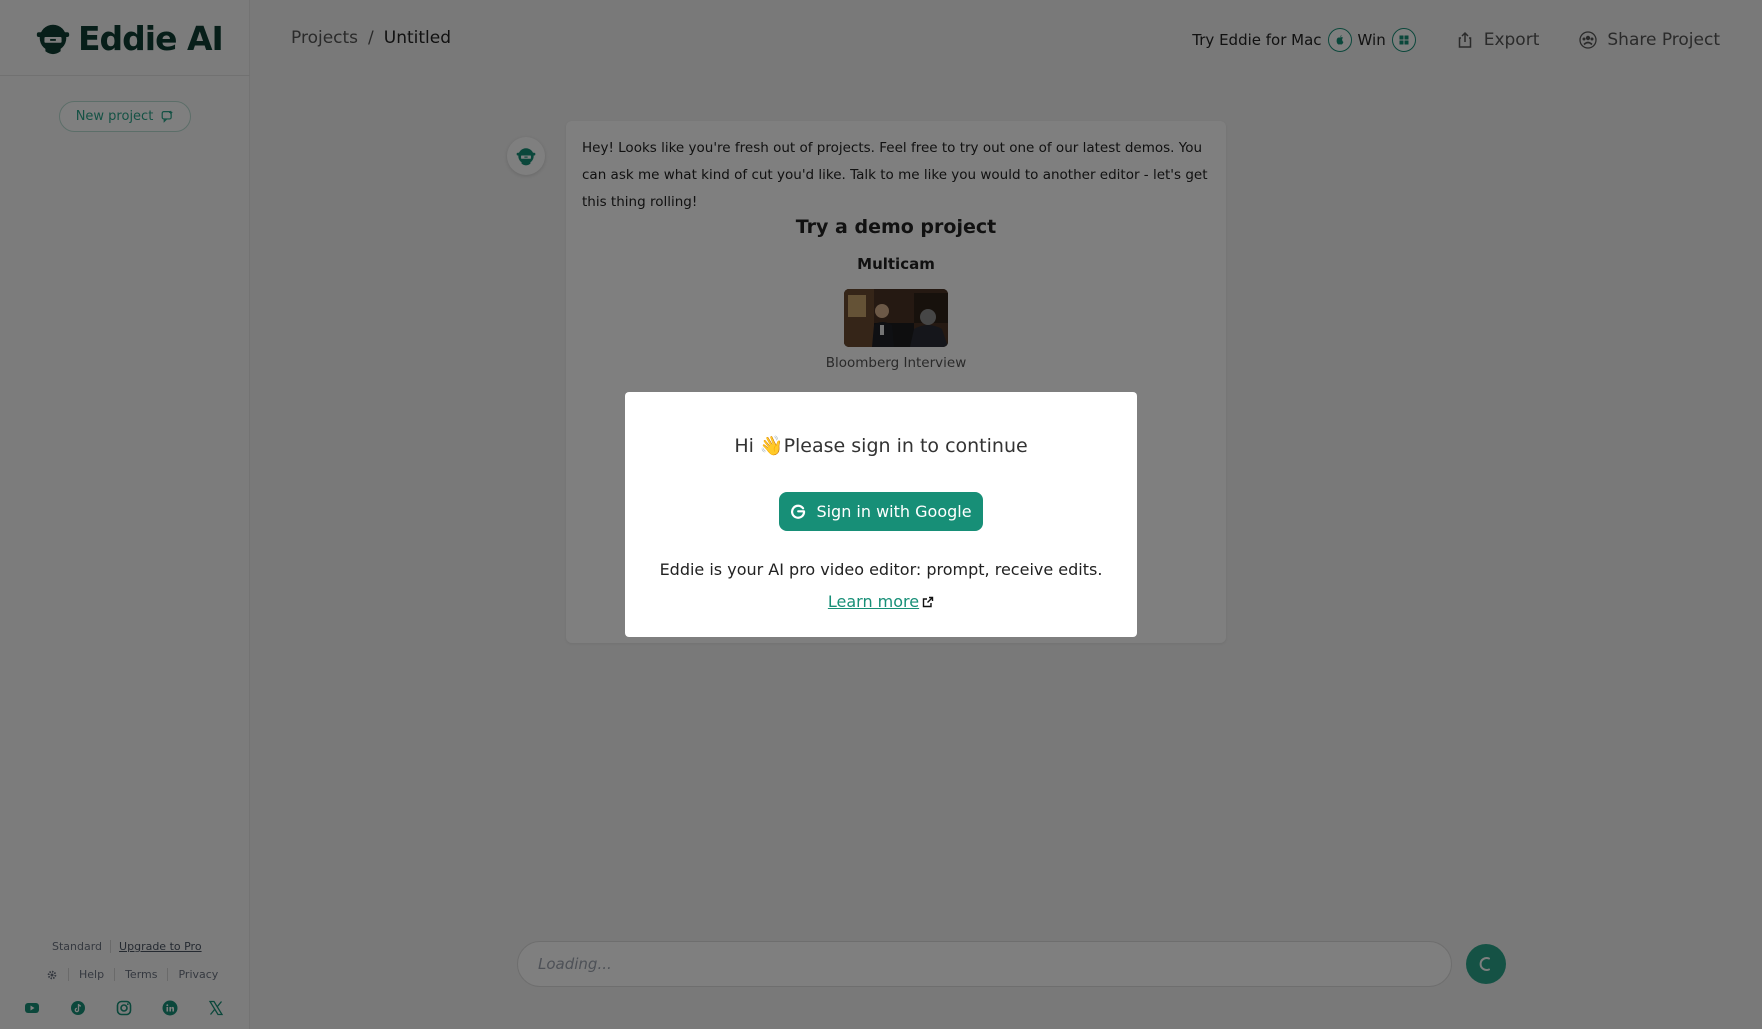 The image size is (1762, 1029). I want to click on learn-more-row: Learn more, so click(881, 601).